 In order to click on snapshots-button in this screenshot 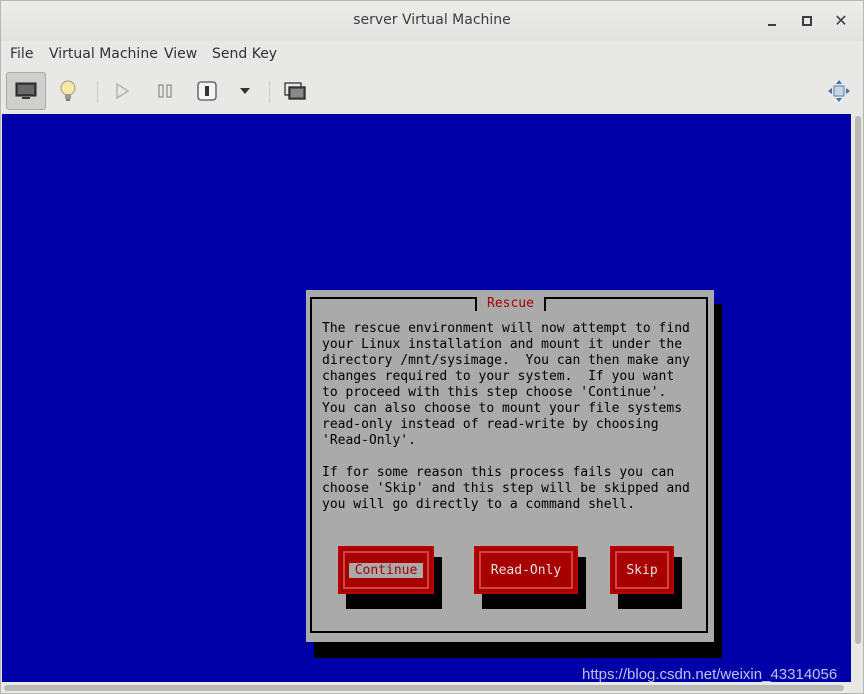, I will do `click(295, 91)`.